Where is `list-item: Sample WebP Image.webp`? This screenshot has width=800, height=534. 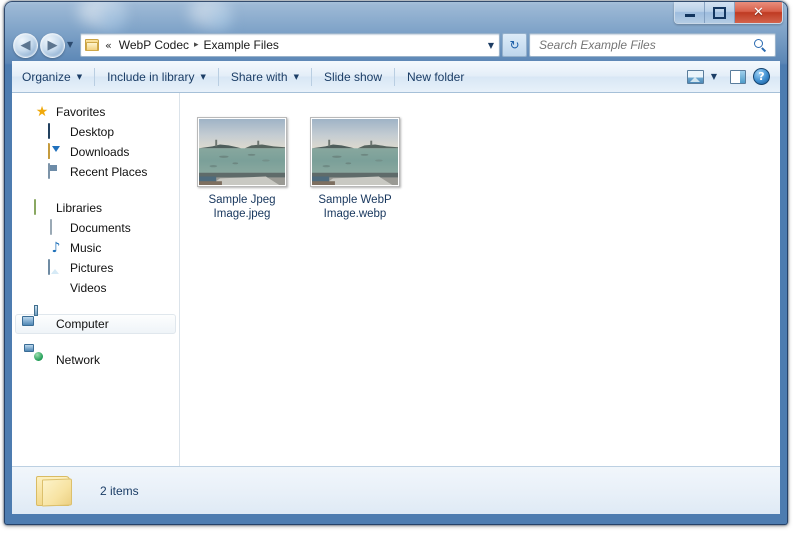 list-item: Sample WebP Image.webp is located at coordinates (355, 168).